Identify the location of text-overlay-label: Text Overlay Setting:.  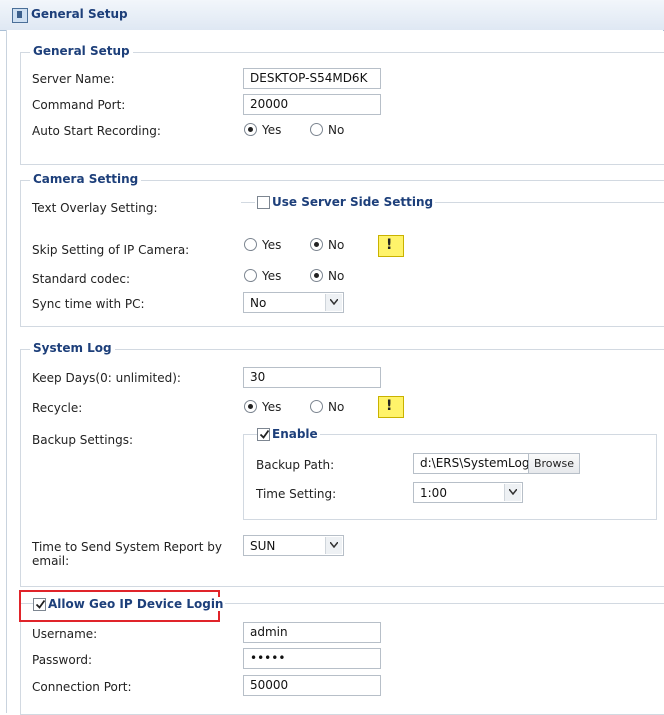
(95, 208).